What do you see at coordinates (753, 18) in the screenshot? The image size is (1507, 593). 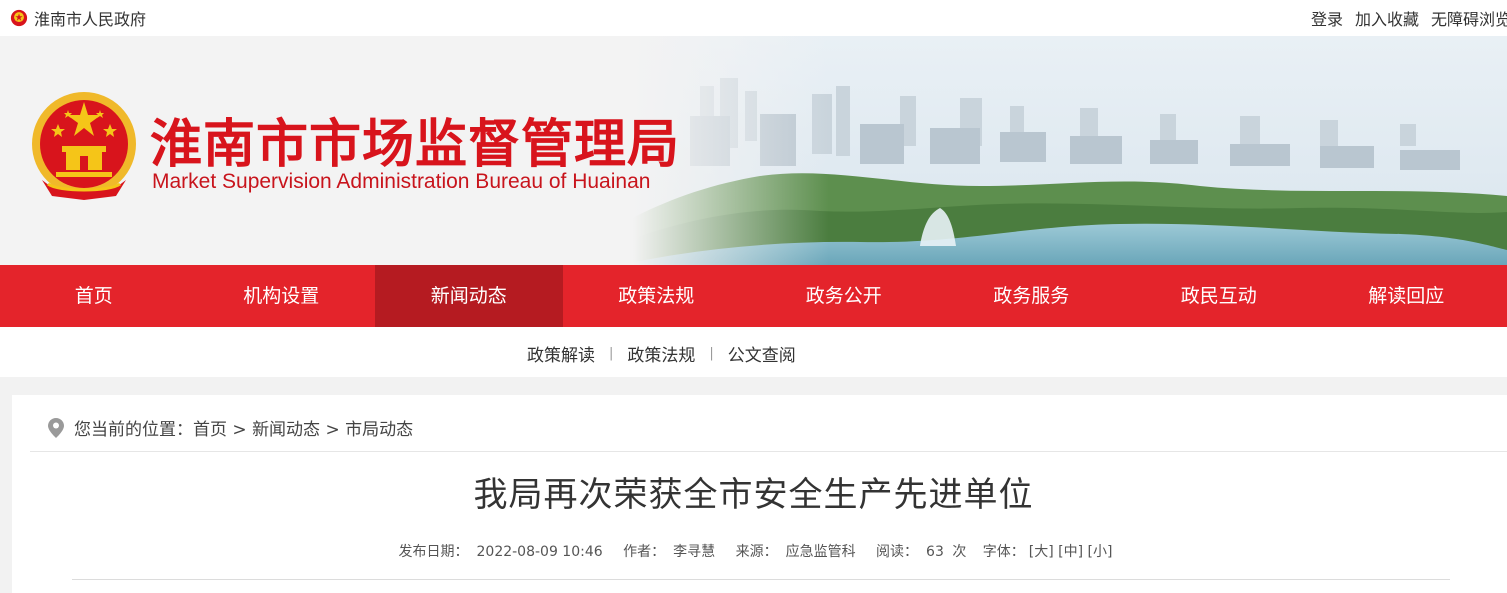 I see `top-bar: 淮南市人民政府 登录 加入收藏 无障碍浏览` at bounding box center [753, 18].